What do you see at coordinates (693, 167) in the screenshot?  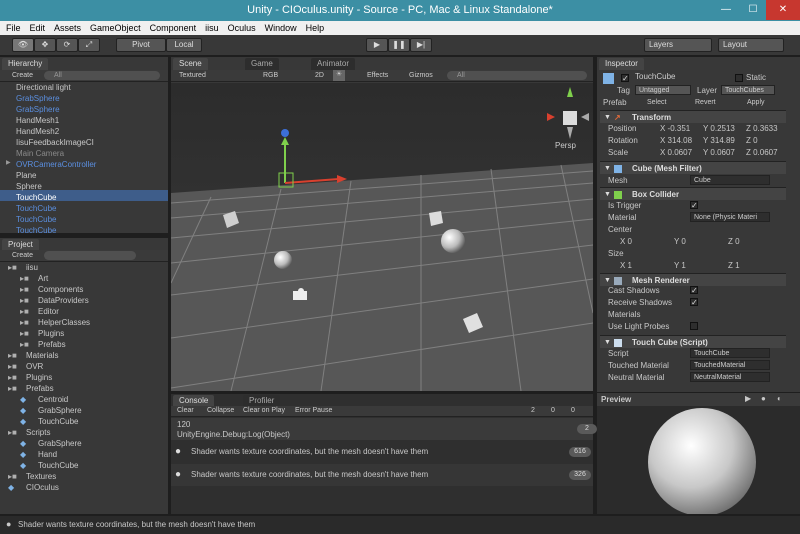 I see `mesh-filter-header: ▼ Cube (Mesh Filter)` at bounding box center [693, 167].